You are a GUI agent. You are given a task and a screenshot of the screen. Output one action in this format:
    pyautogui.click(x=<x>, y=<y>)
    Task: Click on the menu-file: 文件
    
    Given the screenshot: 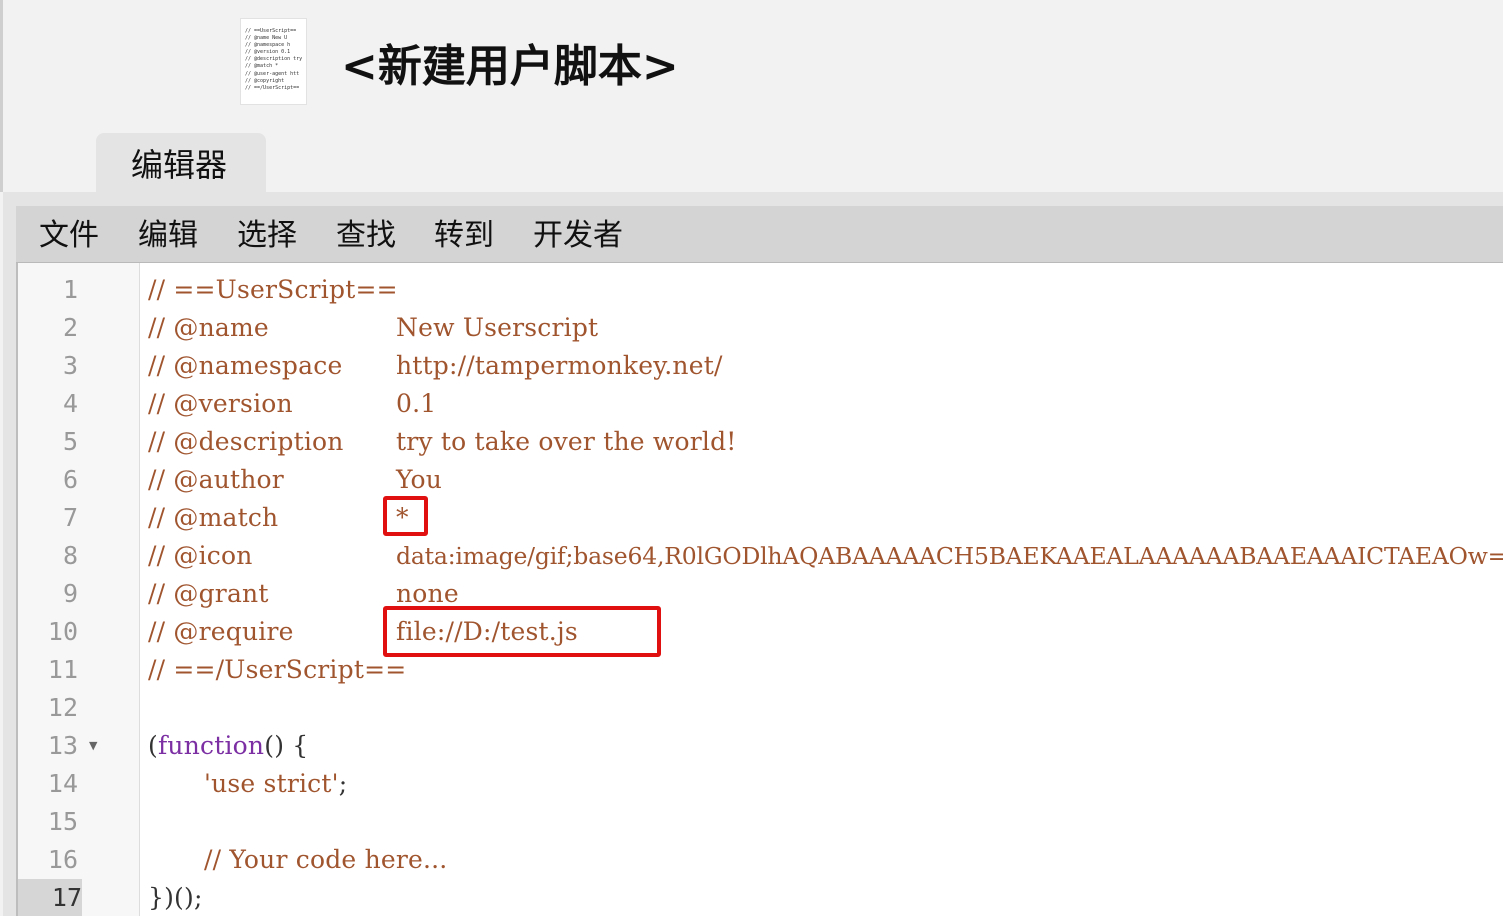 What is the action you would take?
    pyautogui.click(x=69, y=236)
    